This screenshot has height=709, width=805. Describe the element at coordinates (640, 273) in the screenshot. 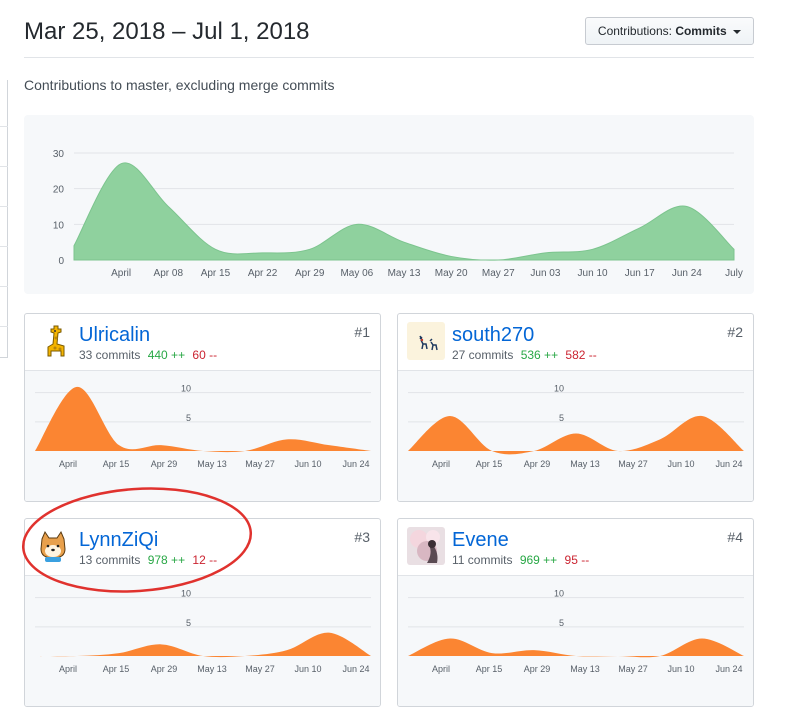

I see `x-tick-label: Jun 17` at that location.